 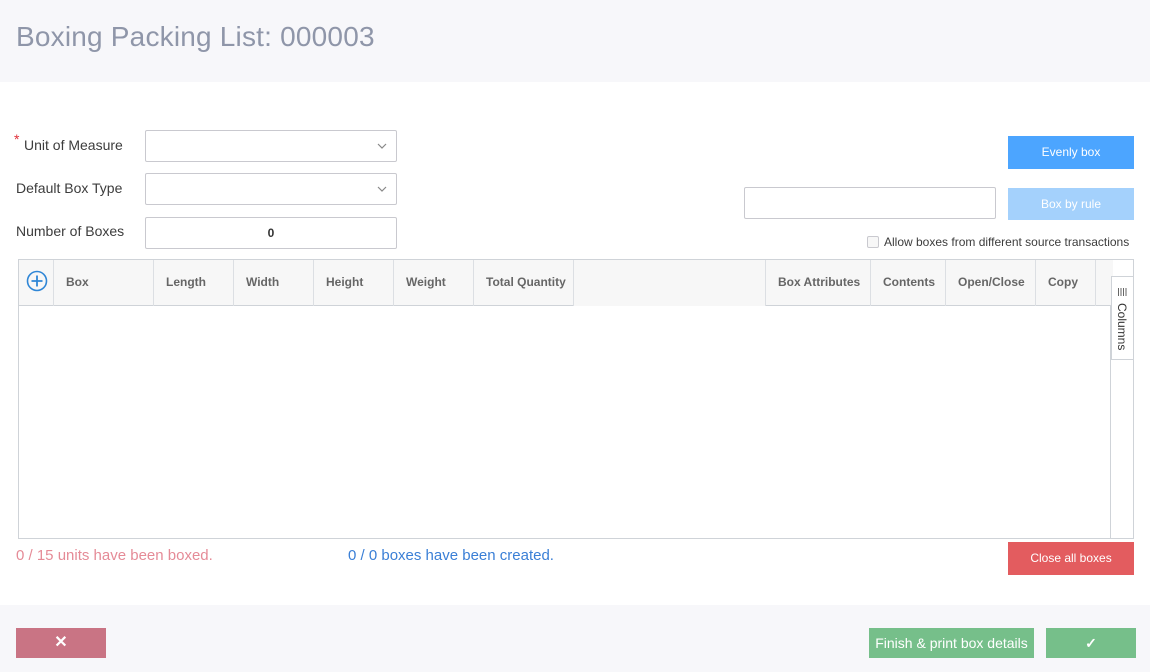 What do you see at coordinates (434, 283) in the screenshot?
I see `column-header-weight: Weight` at bounding box center [434, 283].